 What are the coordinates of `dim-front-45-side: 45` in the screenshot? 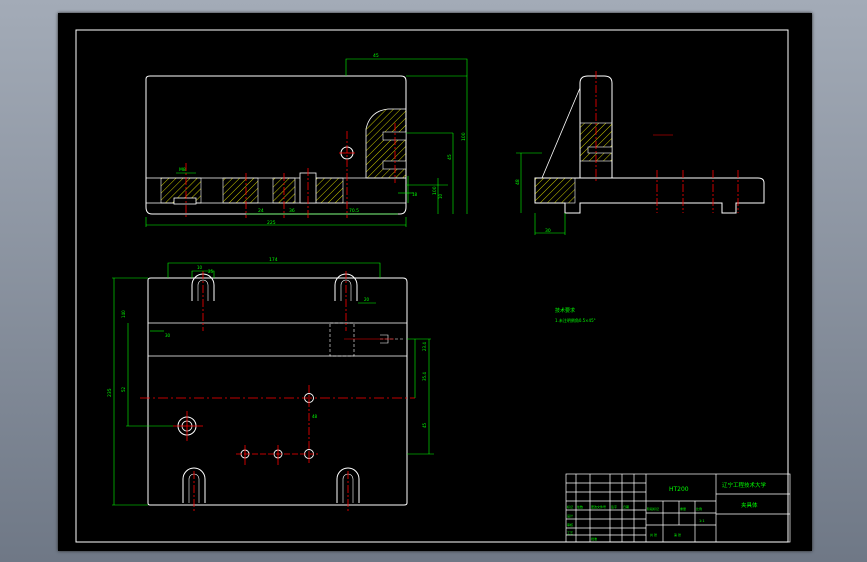 It's located at (450, 157).